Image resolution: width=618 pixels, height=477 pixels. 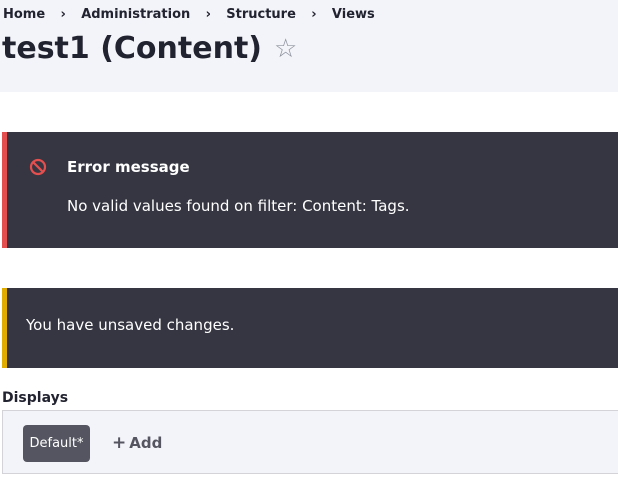 What do you see at coordinates (310, 442) in the screenshot?
I see `displays-tab-bar: Default* + Add` at bounding box center [310, 442].